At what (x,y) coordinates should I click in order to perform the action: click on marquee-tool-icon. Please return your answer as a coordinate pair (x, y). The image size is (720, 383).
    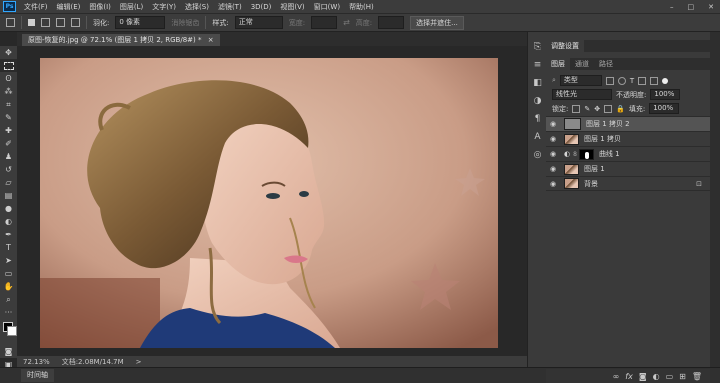
    Looking at the image, I should click on (8, 65).